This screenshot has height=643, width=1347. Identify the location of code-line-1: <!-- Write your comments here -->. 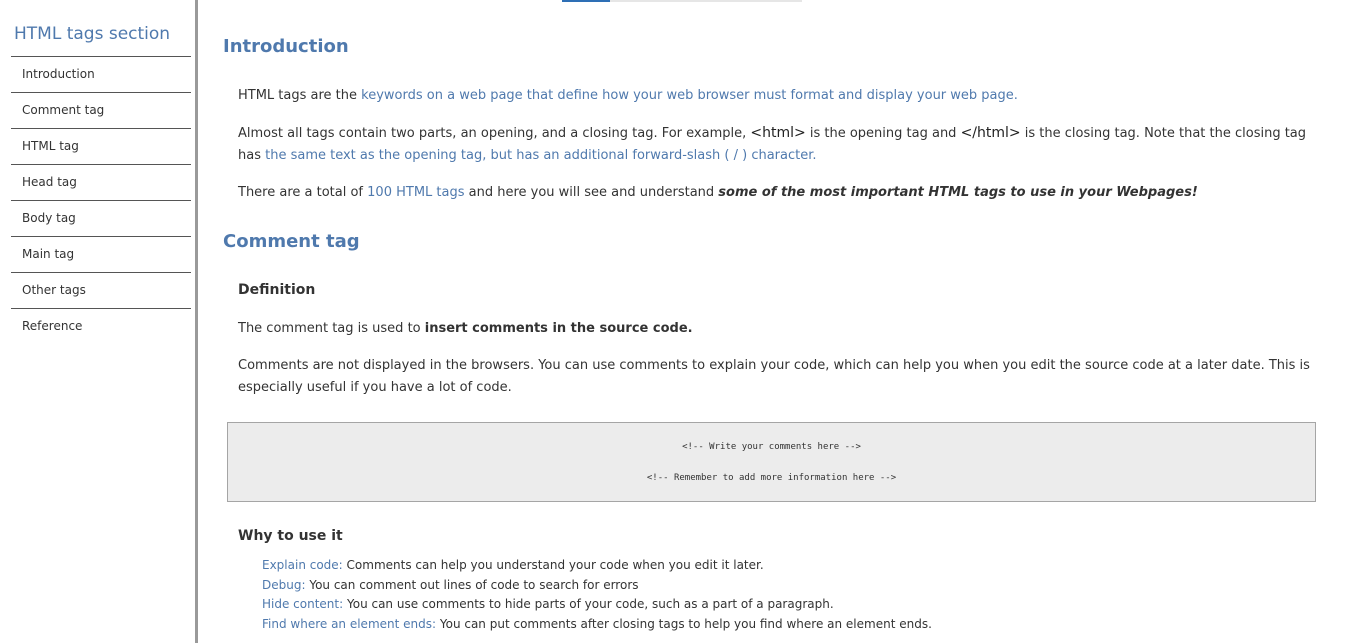
(771, 447).